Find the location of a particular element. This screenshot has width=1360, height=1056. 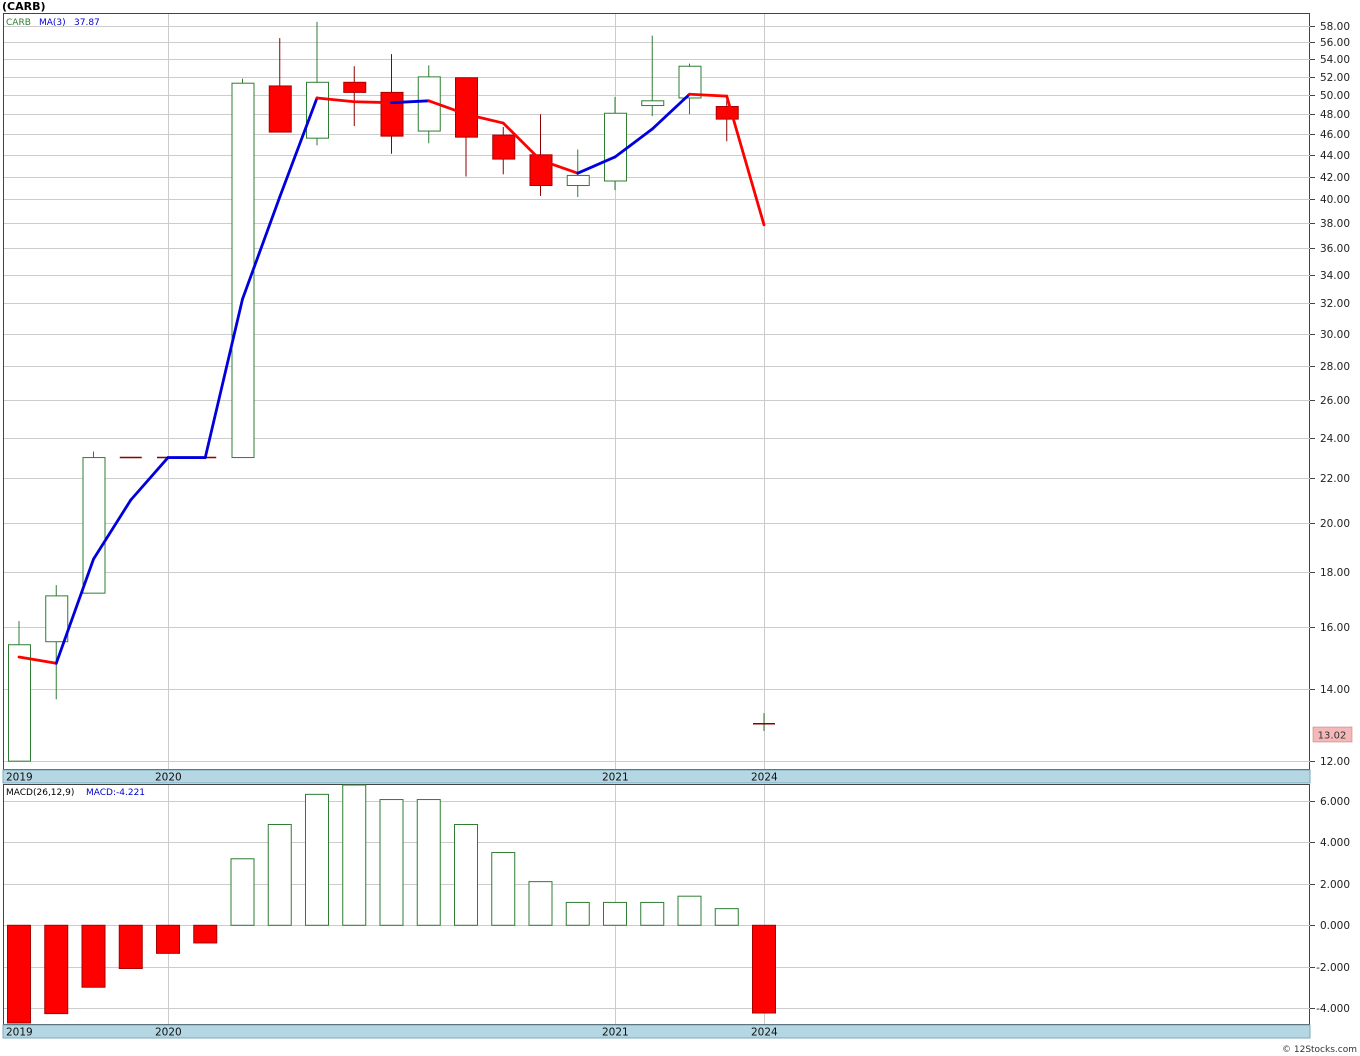

macd-y-axis: 6.000 4.000 2.000 0.000 -2.000 -4.000 is located at coordinates (1330, 905).